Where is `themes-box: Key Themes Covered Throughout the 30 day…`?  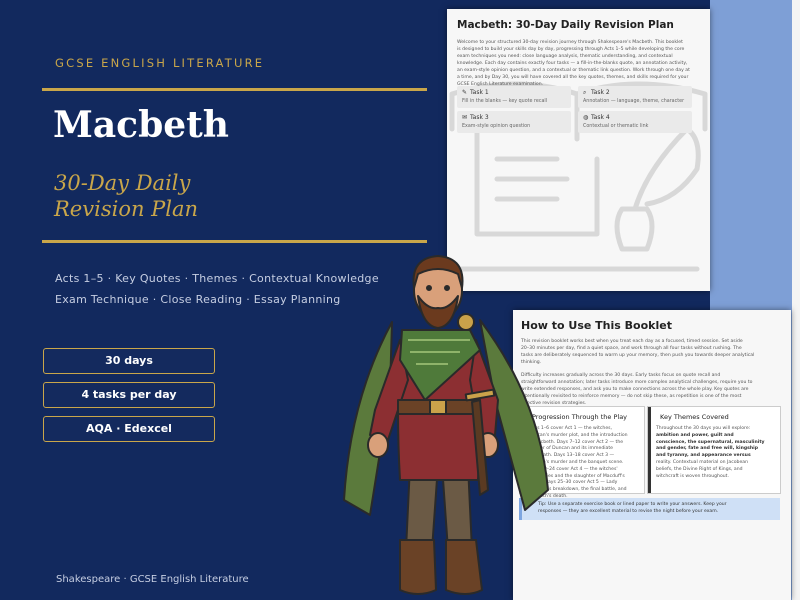
themes-box: Key Themes Covered Throughout the 30 day… is located at coordinates (714, 450).